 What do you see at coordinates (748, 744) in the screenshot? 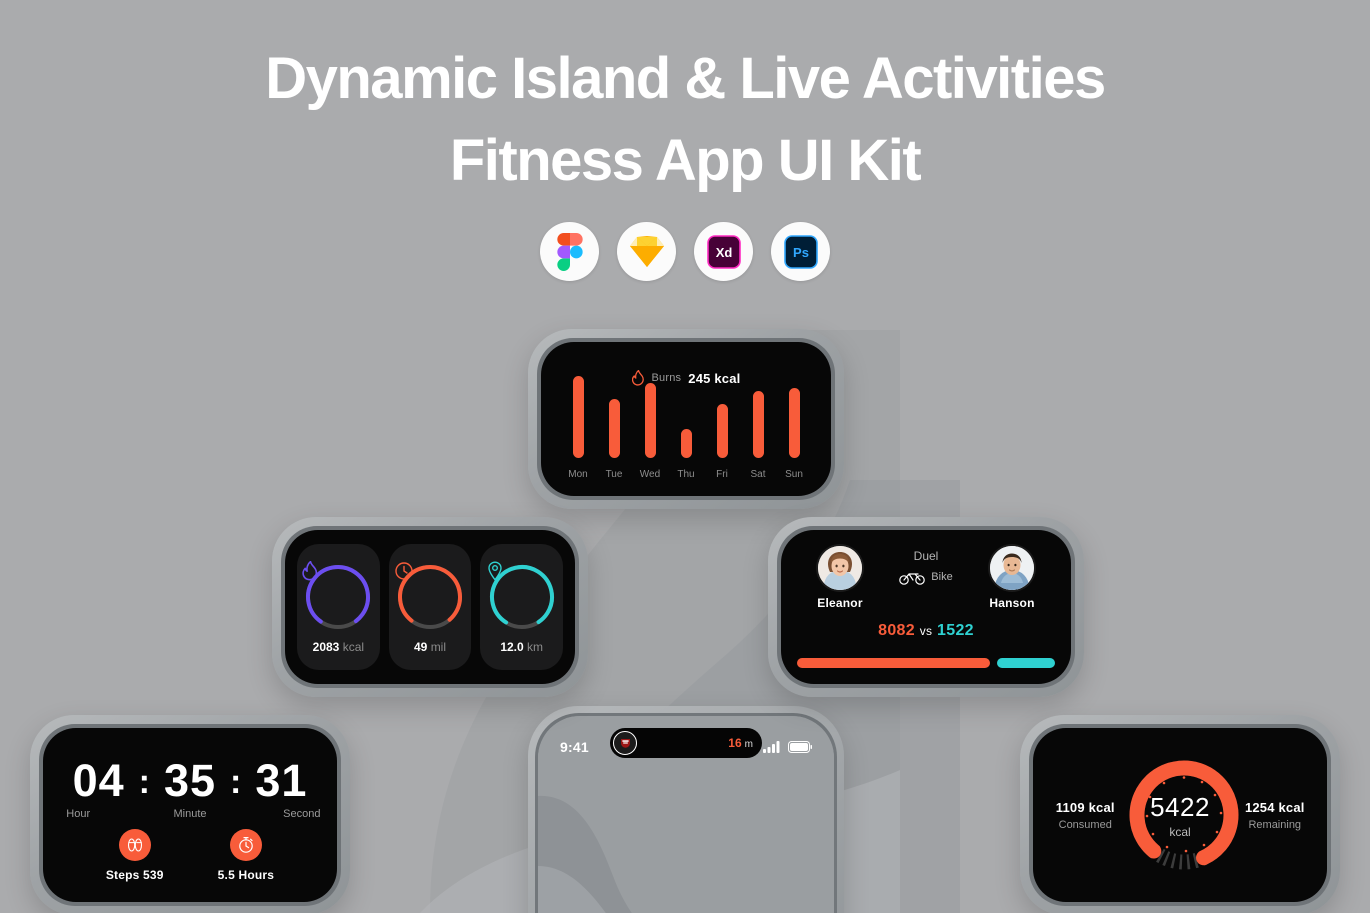
I see `island-unit: m` at bounding box center [748, 744].